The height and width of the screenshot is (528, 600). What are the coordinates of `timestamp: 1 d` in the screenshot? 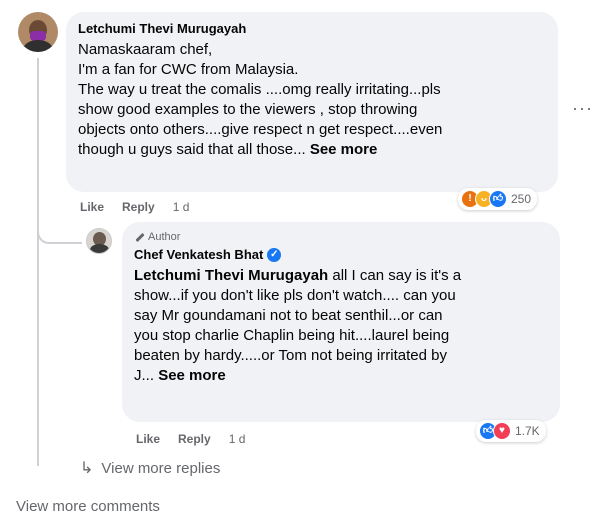 It's located at (181, 207).